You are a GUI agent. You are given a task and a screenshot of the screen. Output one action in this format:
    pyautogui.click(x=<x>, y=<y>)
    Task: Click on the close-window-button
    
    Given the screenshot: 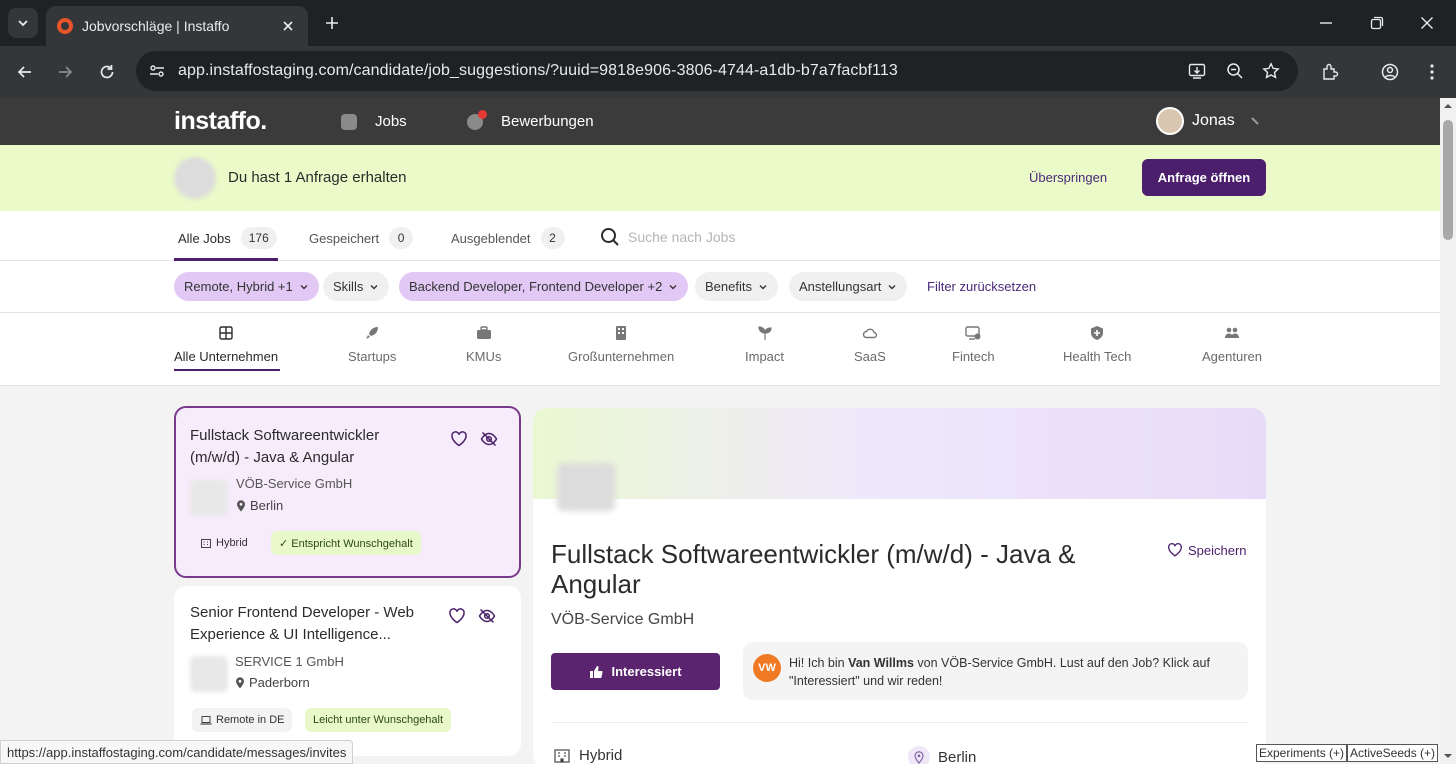 What is the action you would take?
    pyautogui.click(x=1427, y=23)
    